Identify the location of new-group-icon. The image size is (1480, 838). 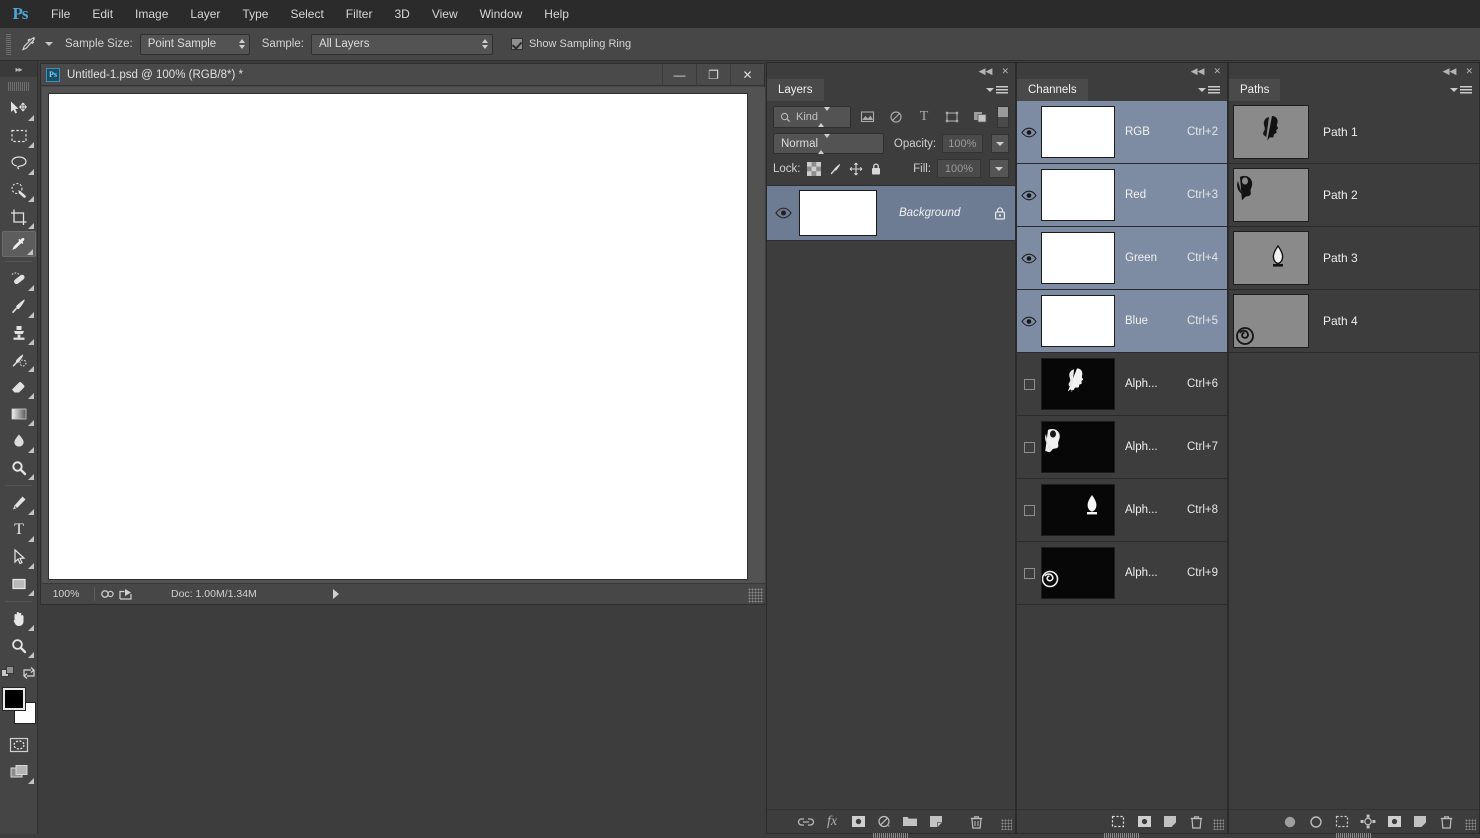
(910, 822).